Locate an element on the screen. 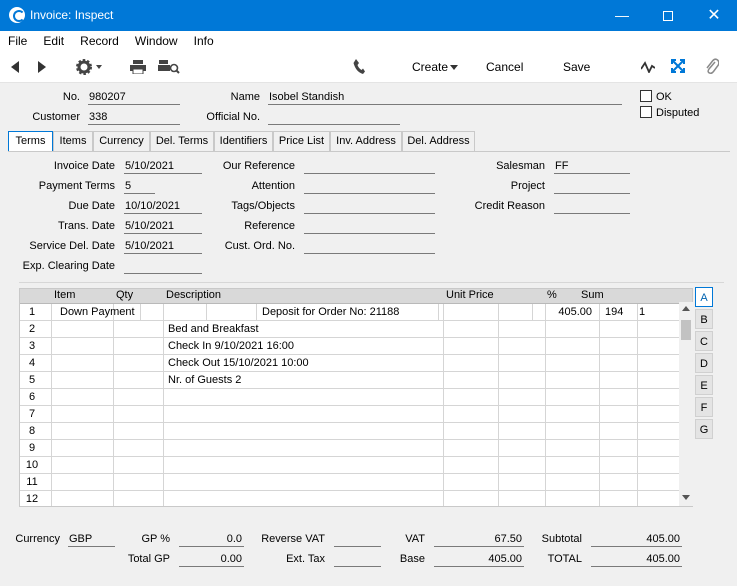 The width and height of the screenshot is (737, 586). phone-icon is located at coordinates (359, 67).